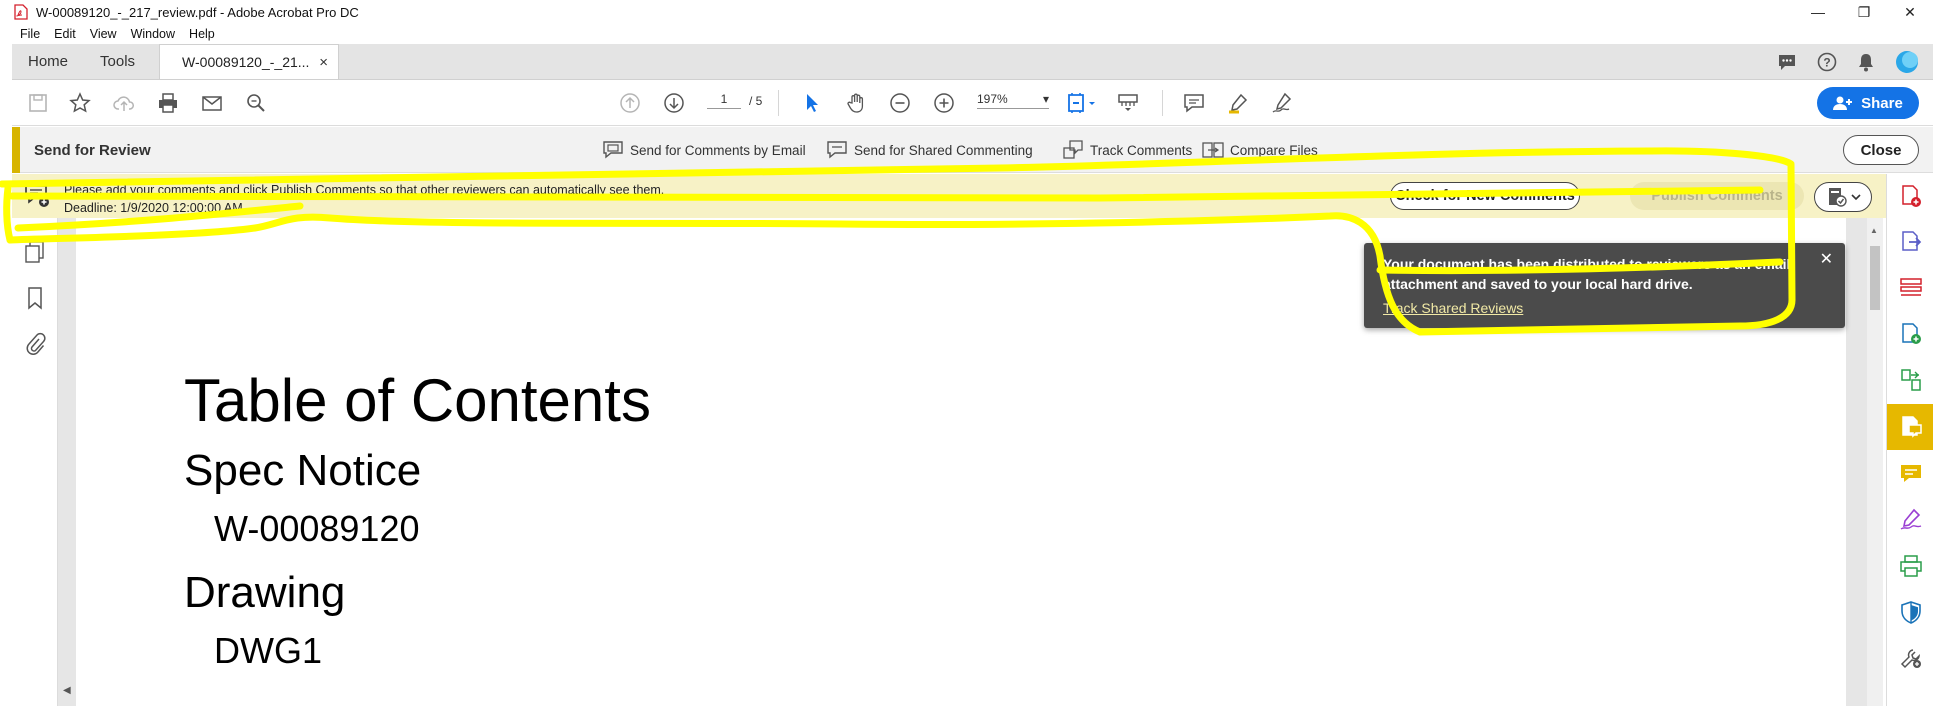  I want to click on send-for-review-icon, so click(1911, 427).